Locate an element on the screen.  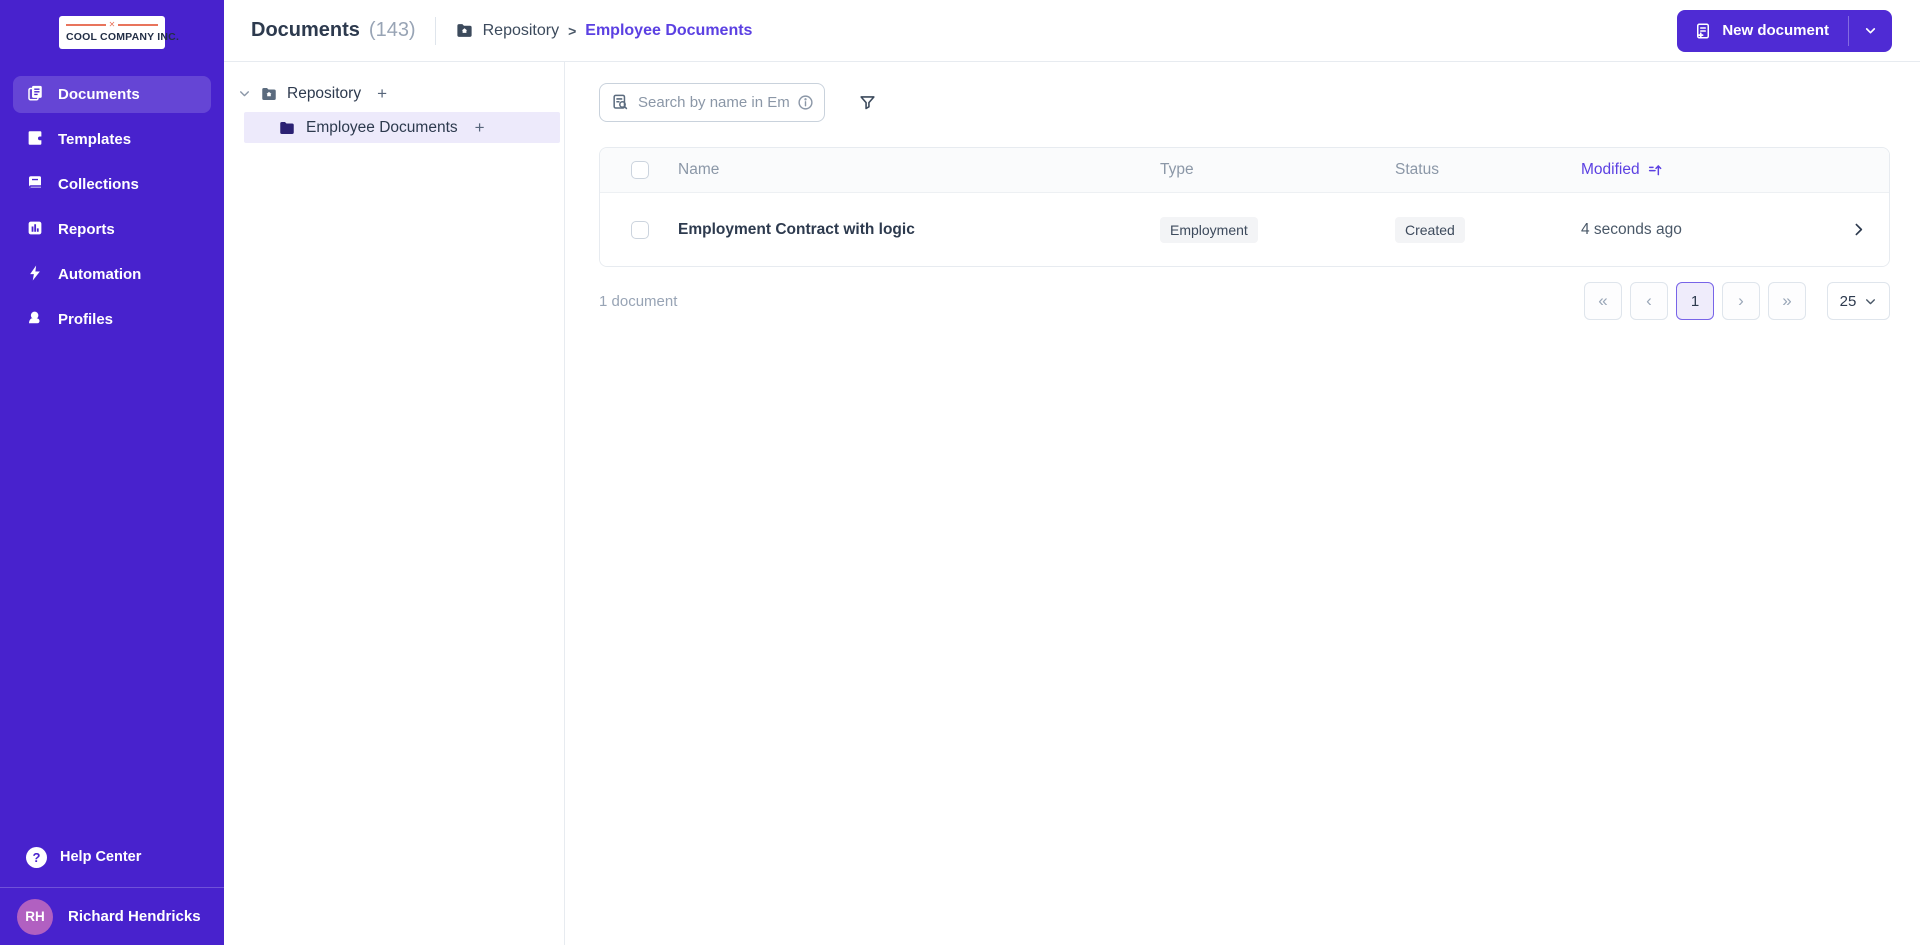
help-center-label: Help Center is located at coordinates (101, 857).